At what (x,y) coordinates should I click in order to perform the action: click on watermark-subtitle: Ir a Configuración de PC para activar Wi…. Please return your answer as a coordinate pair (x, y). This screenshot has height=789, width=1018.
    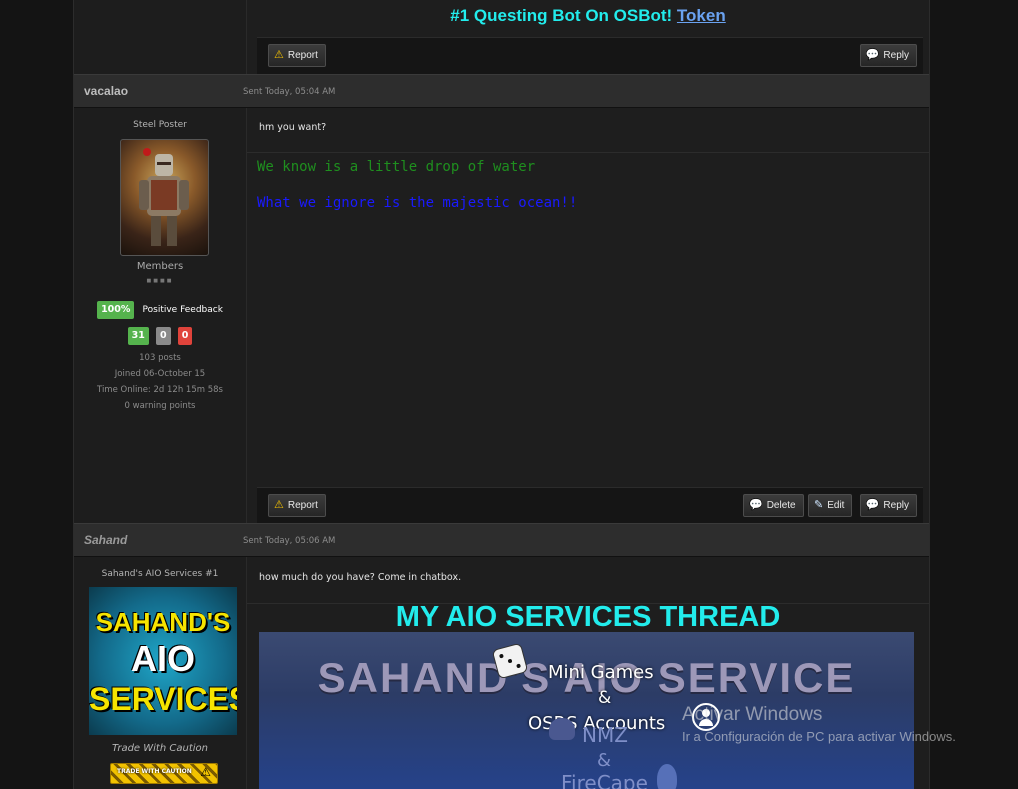
    Looking at the image, I should click on (819, 736).